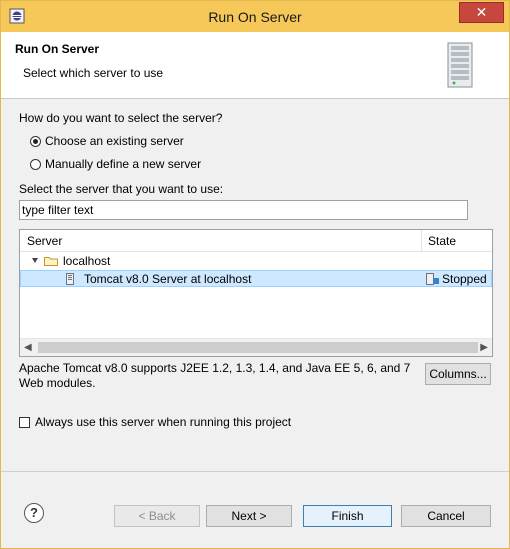 The width and height of the screenshot is (510, 549). What do you see at coordinates (24, 422) in the screenshot?
I see `checkbox-unchecked-icon` at bounding box center [24, 422].